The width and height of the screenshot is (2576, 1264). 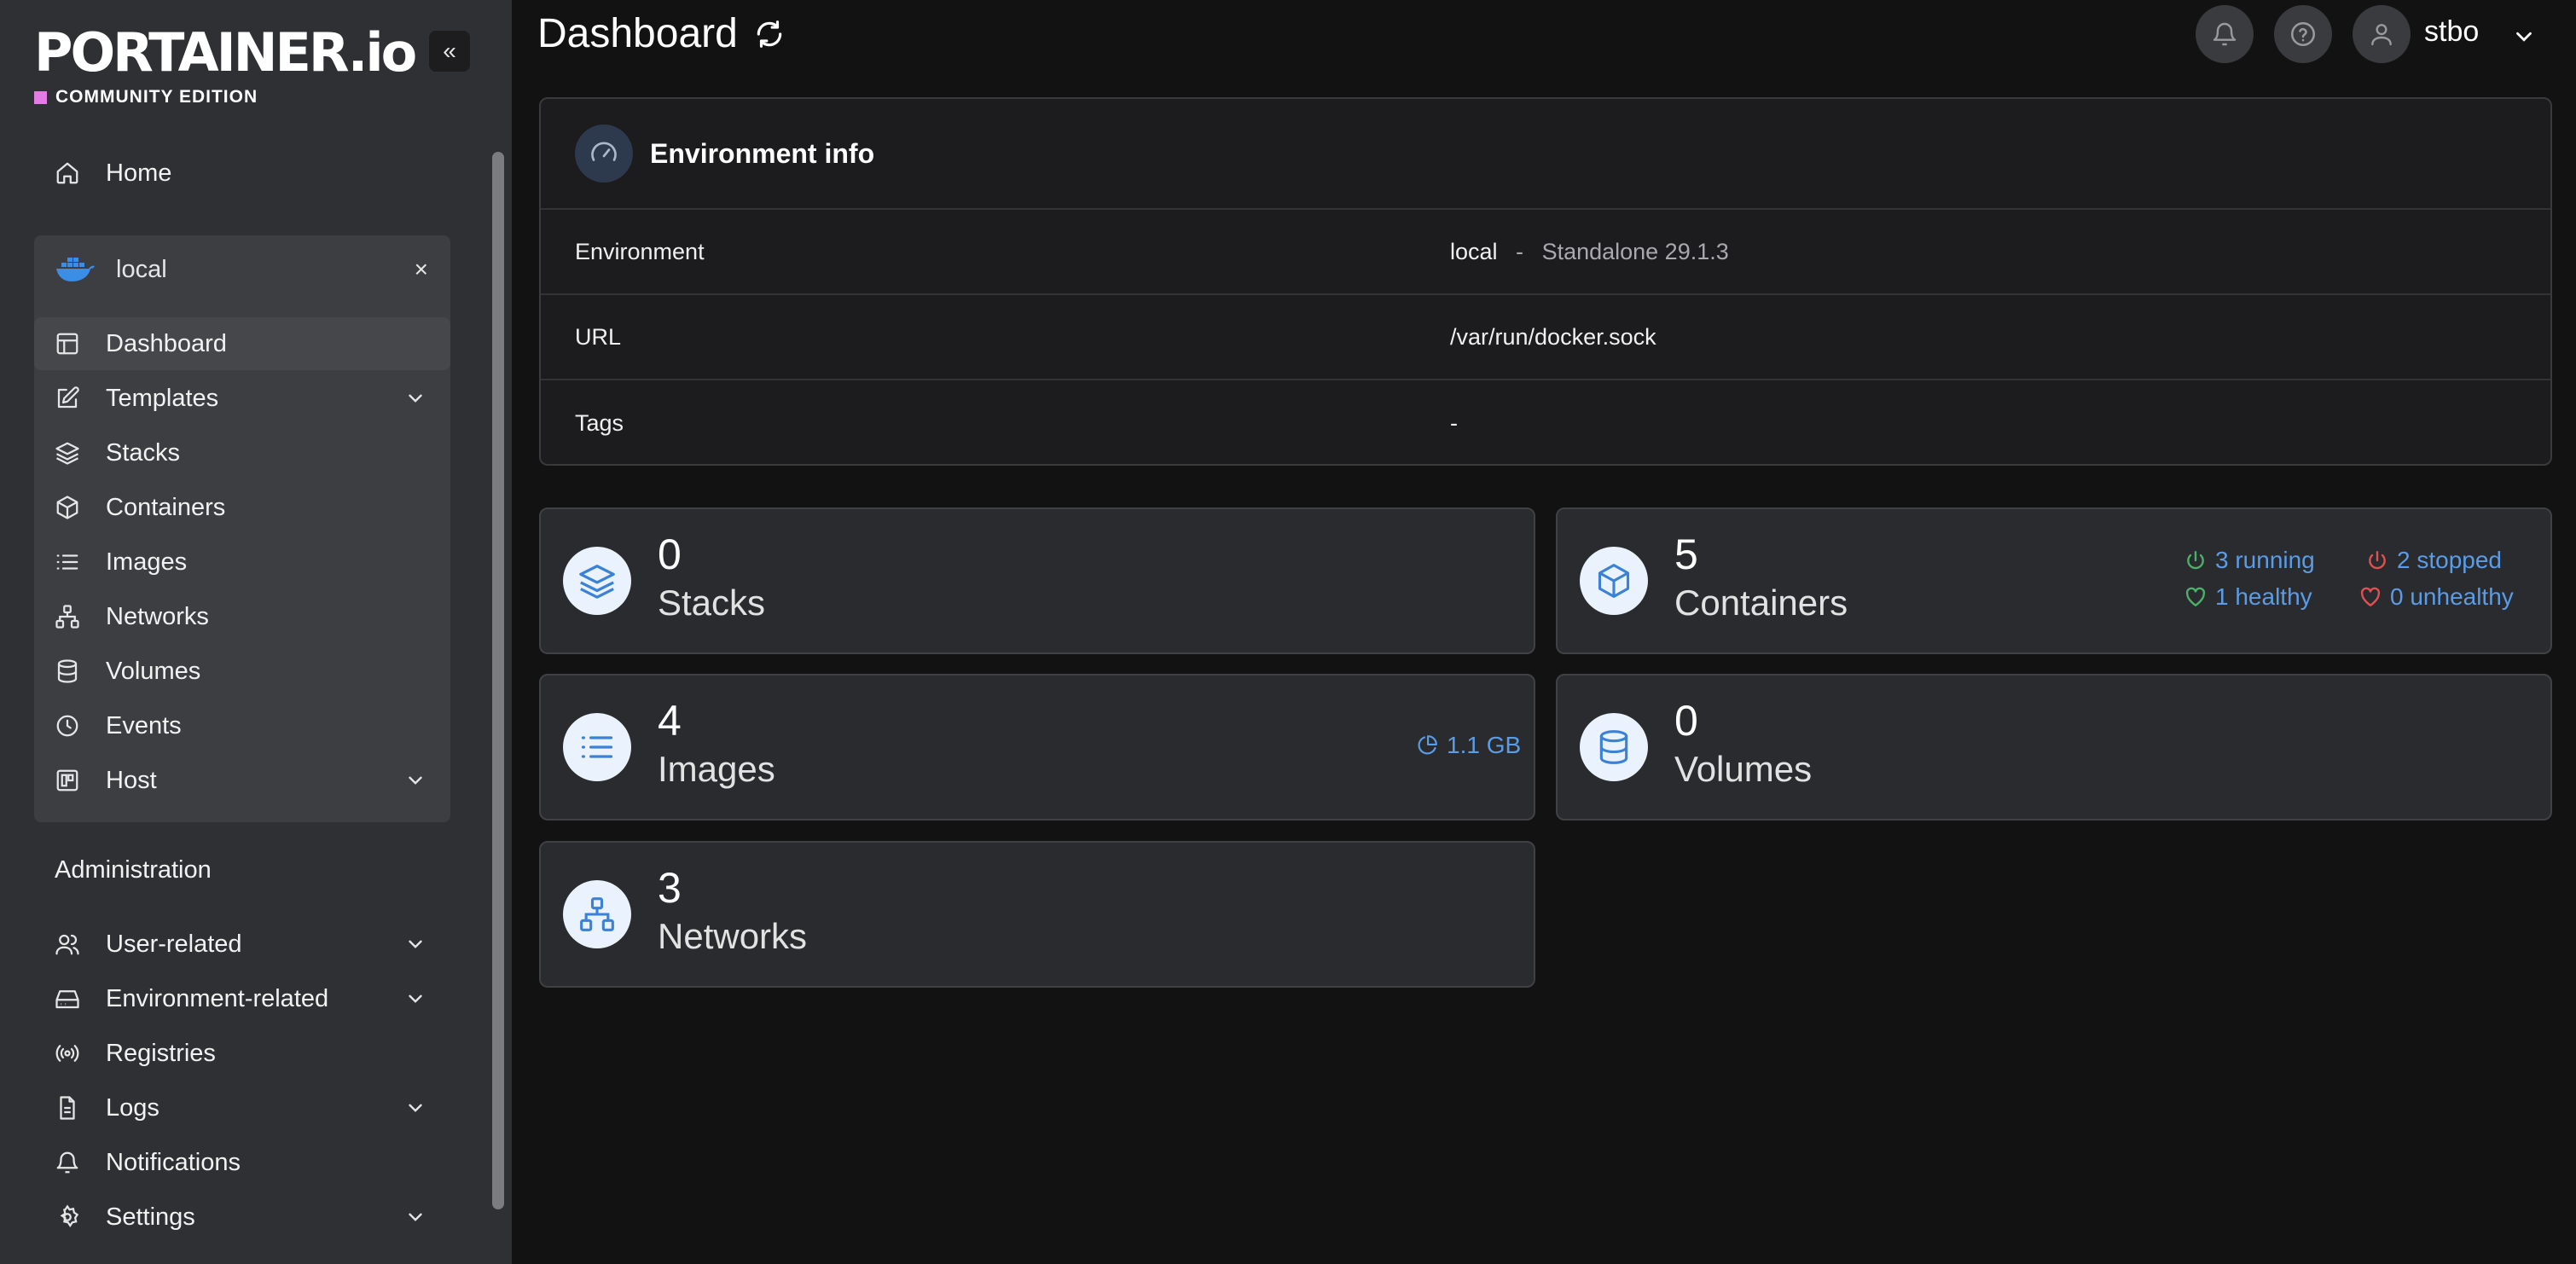 What do you see at coordinates (242, 1218) in the screenshot?
I see `sidebar-item-settings: Settings` at bounding box center [242, 1218].